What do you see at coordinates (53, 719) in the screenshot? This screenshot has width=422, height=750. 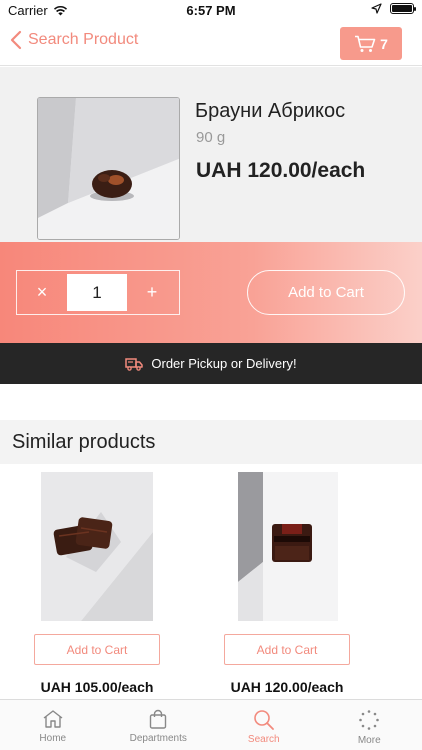 I see `home-icon` at bounding box center [53, 719].